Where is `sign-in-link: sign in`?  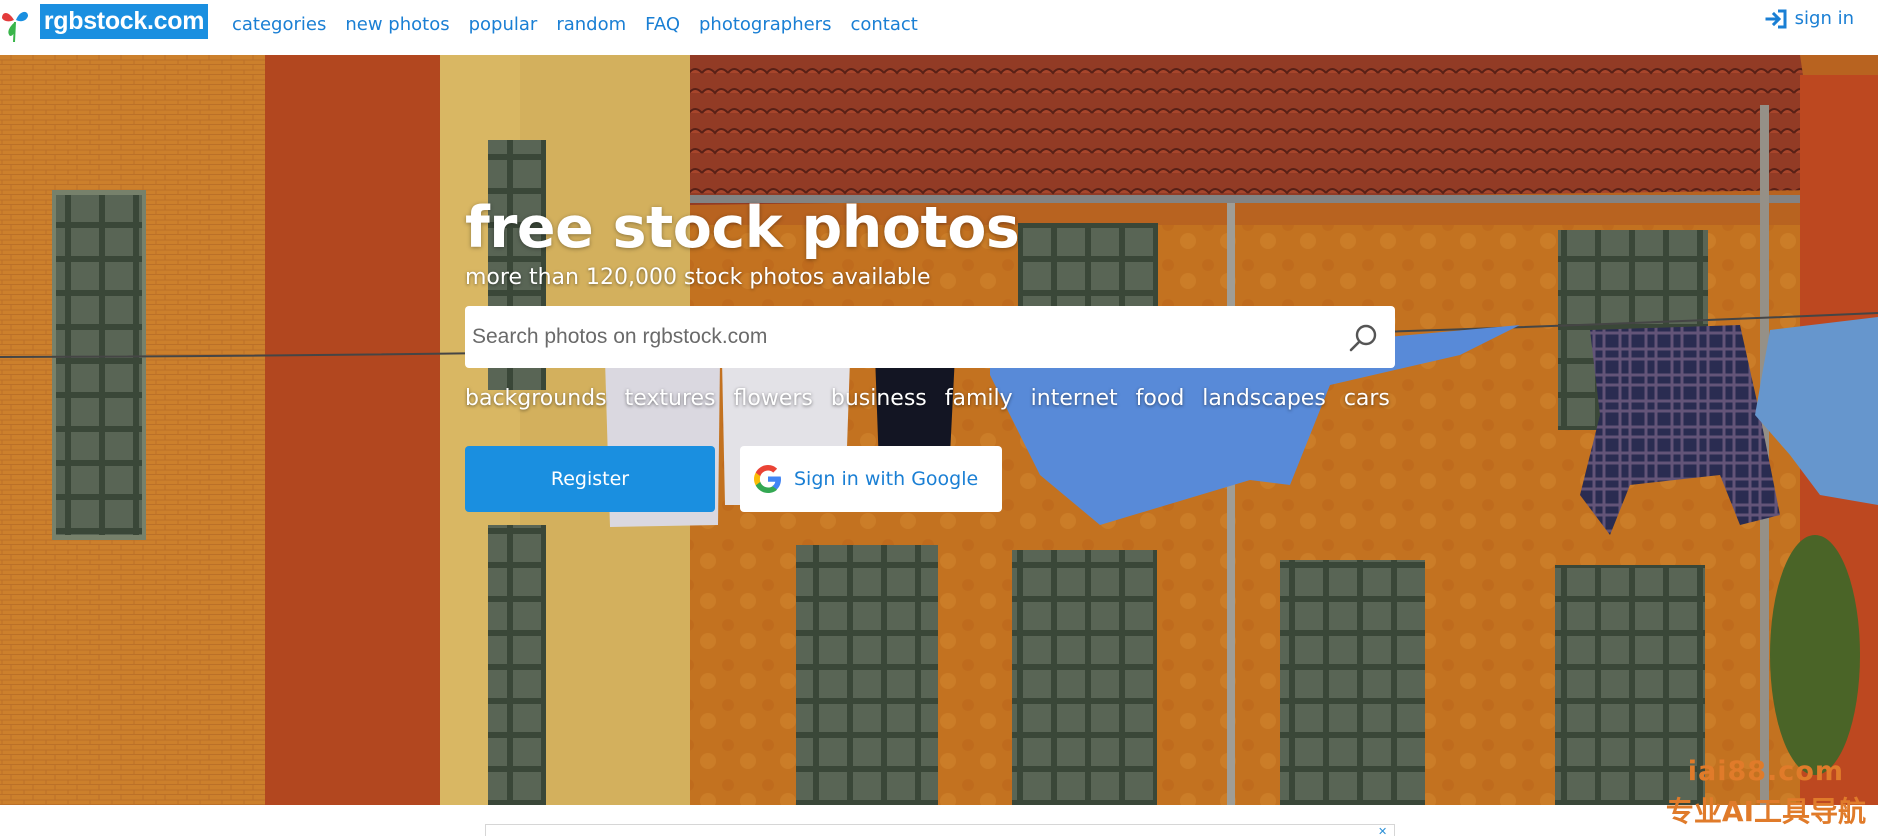 sign-in-link: sign in is located at coordinates (1809, 18).